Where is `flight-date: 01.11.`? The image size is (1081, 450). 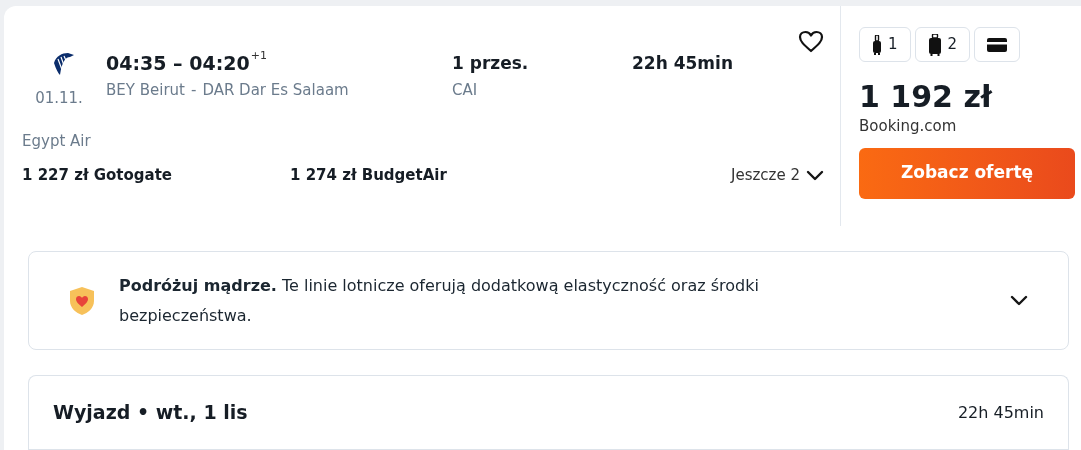
flight-date: 01.11. is located at coordinates (59, 98).